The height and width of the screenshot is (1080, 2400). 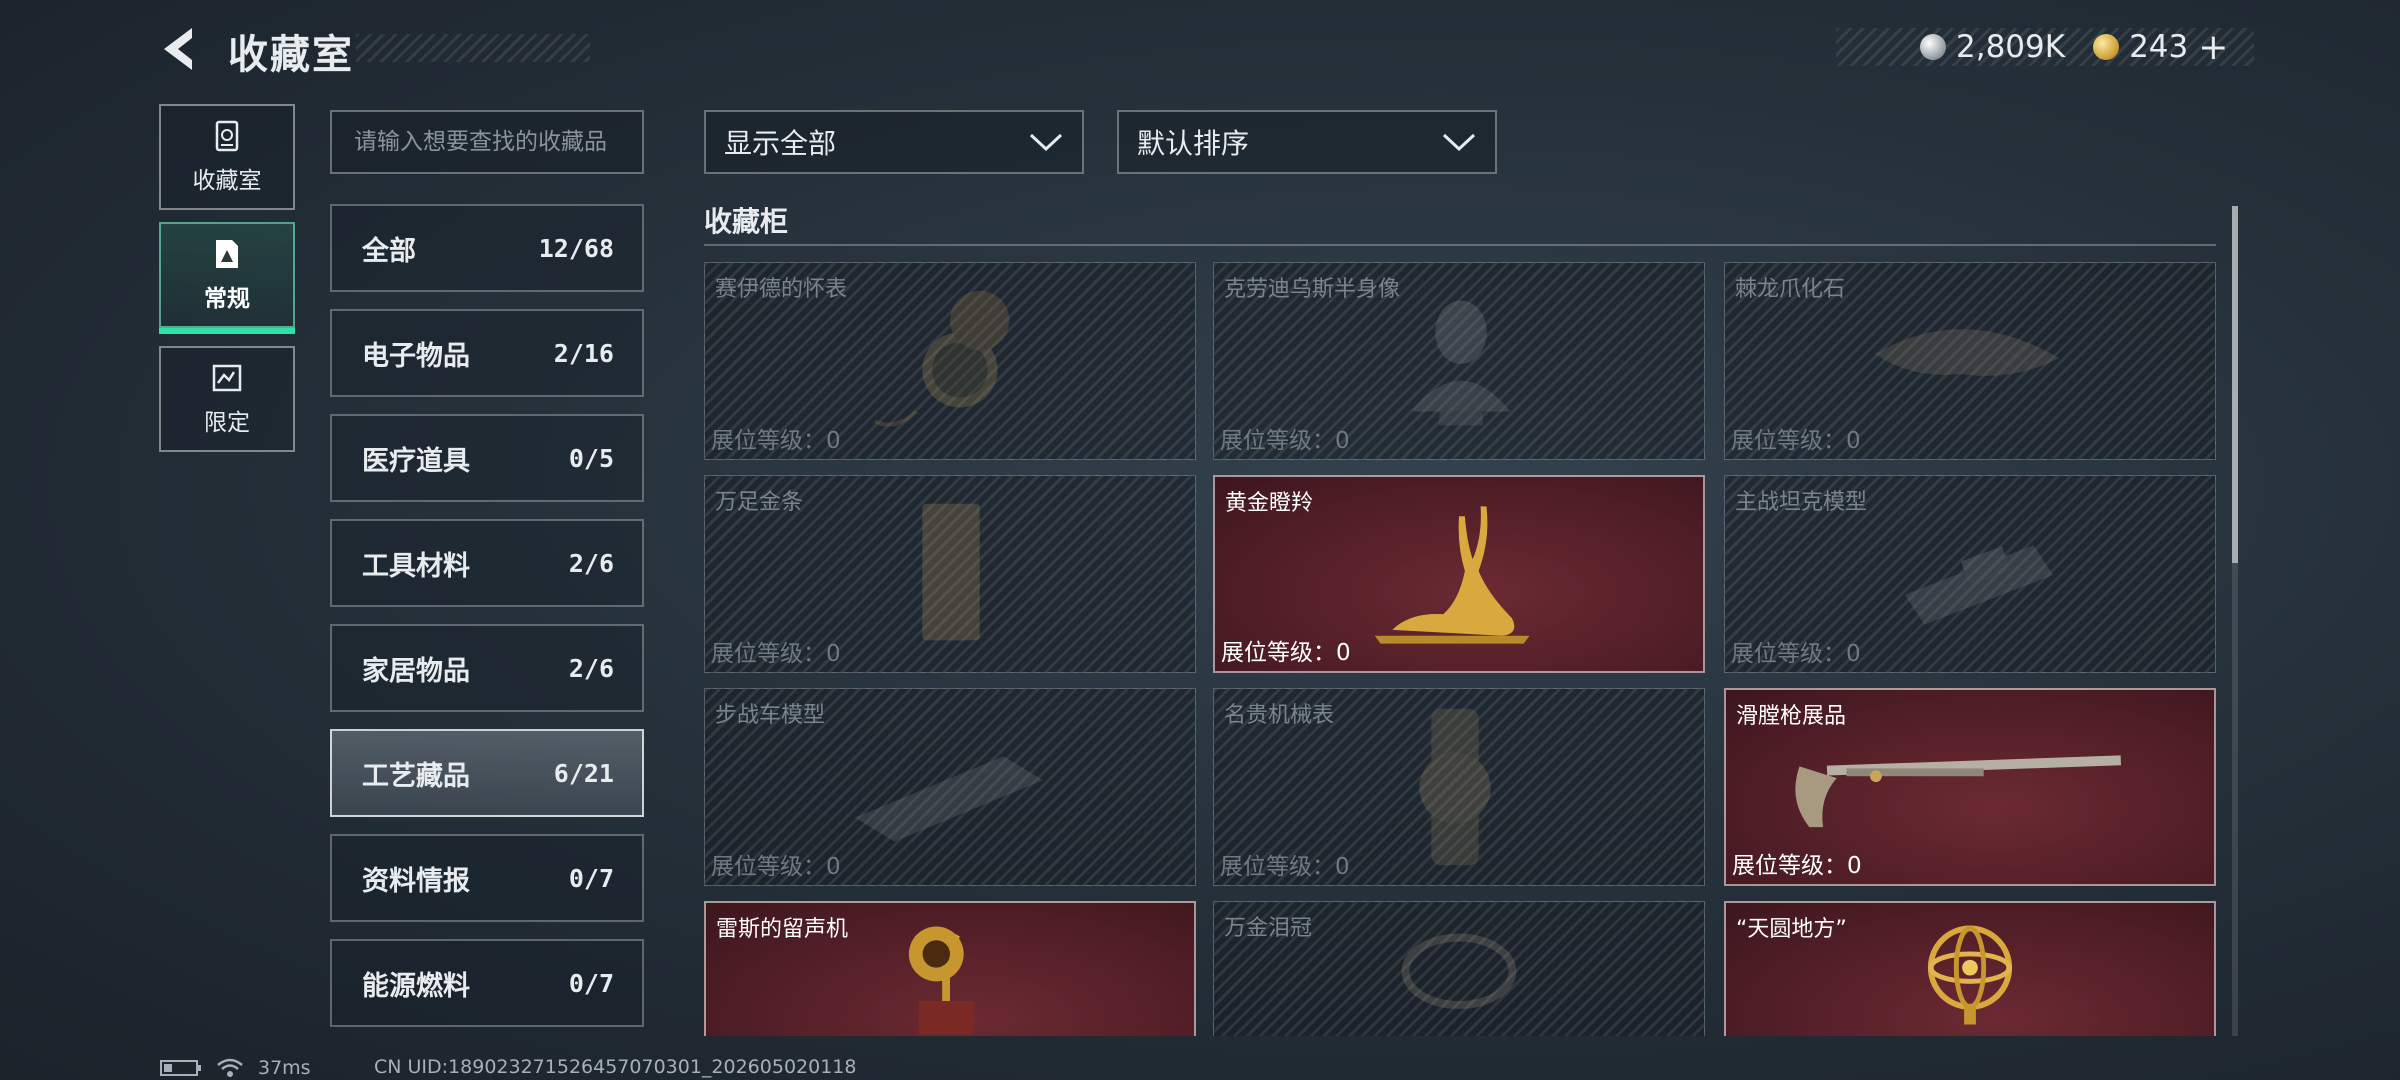 I want to click on nav-regular-label: 常规, so click(x=227, y=299).